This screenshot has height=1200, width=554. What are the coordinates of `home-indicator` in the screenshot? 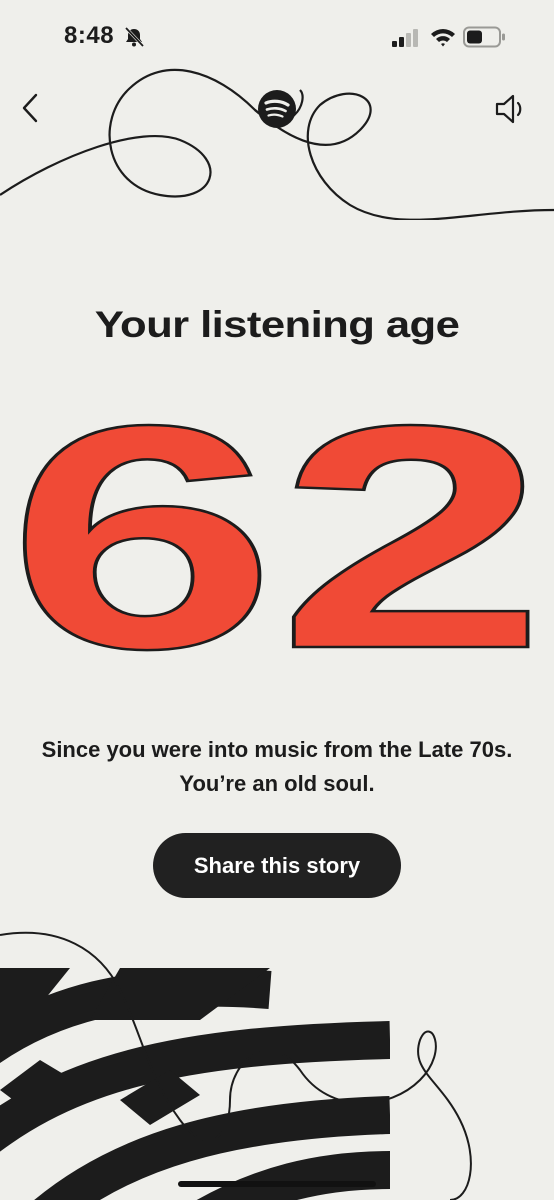 It's located at (277, 1184).